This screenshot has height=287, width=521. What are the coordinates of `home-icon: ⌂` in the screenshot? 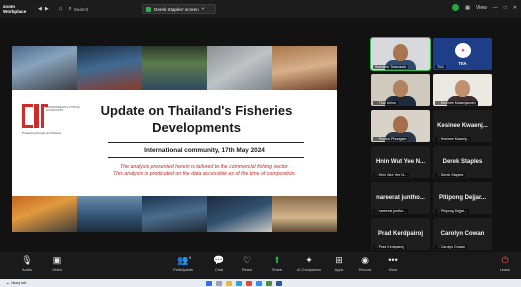 It's located at (61, 9).